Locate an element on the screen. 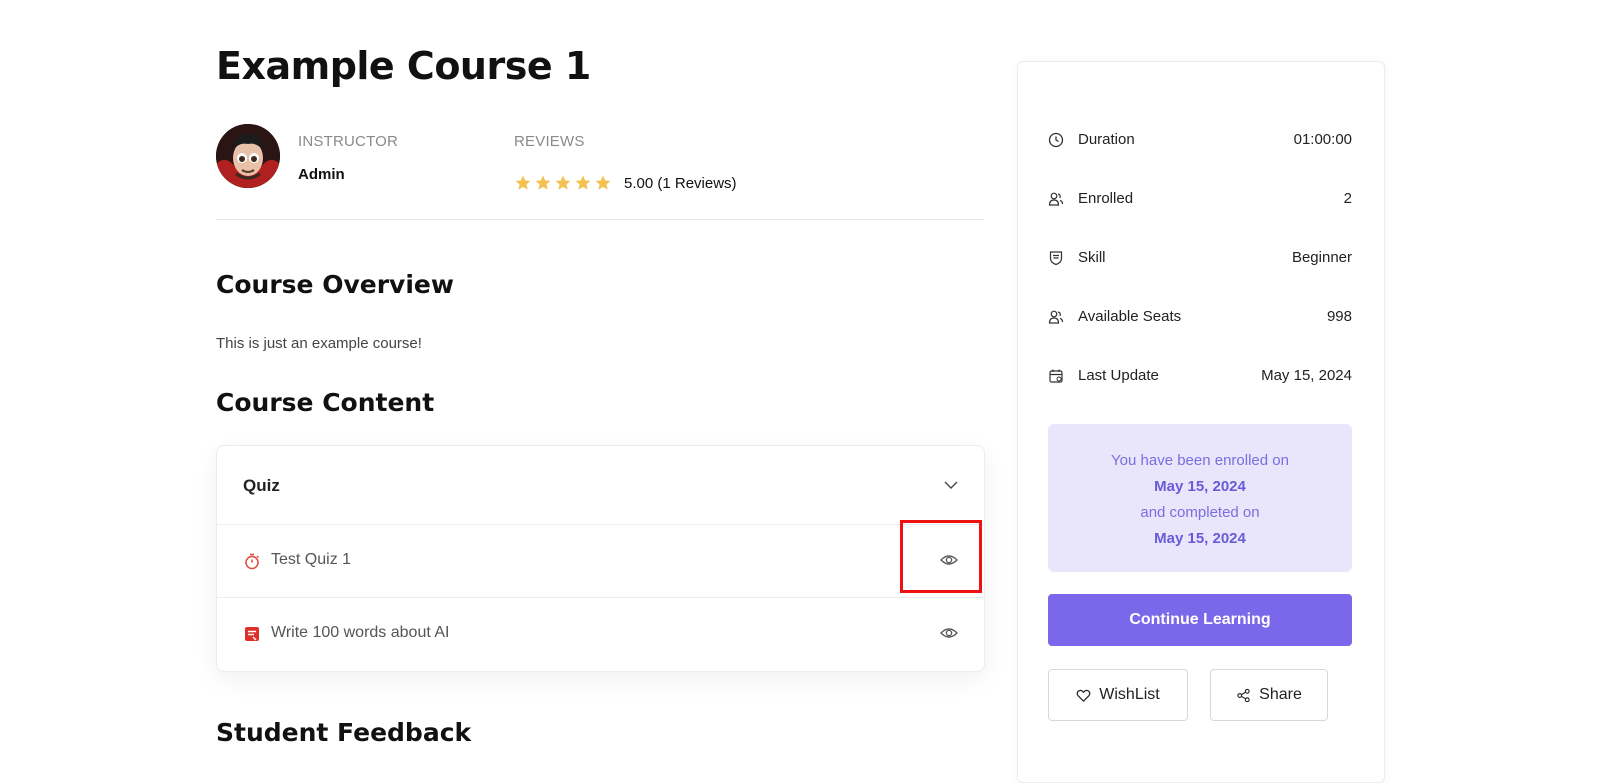 The width and height of the screenshot is (1600, 783). info-label: Skill is located at coordinates (1092, 257).